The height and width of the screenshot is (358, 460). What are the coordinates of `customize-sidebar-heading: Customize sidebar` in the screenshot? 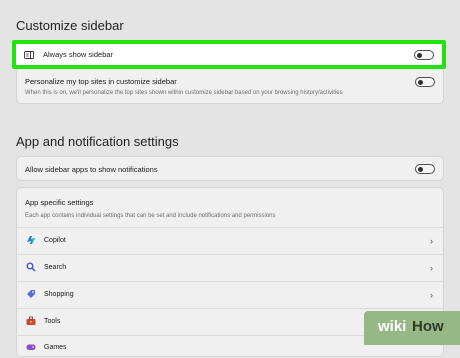 It's located at (70, 25).